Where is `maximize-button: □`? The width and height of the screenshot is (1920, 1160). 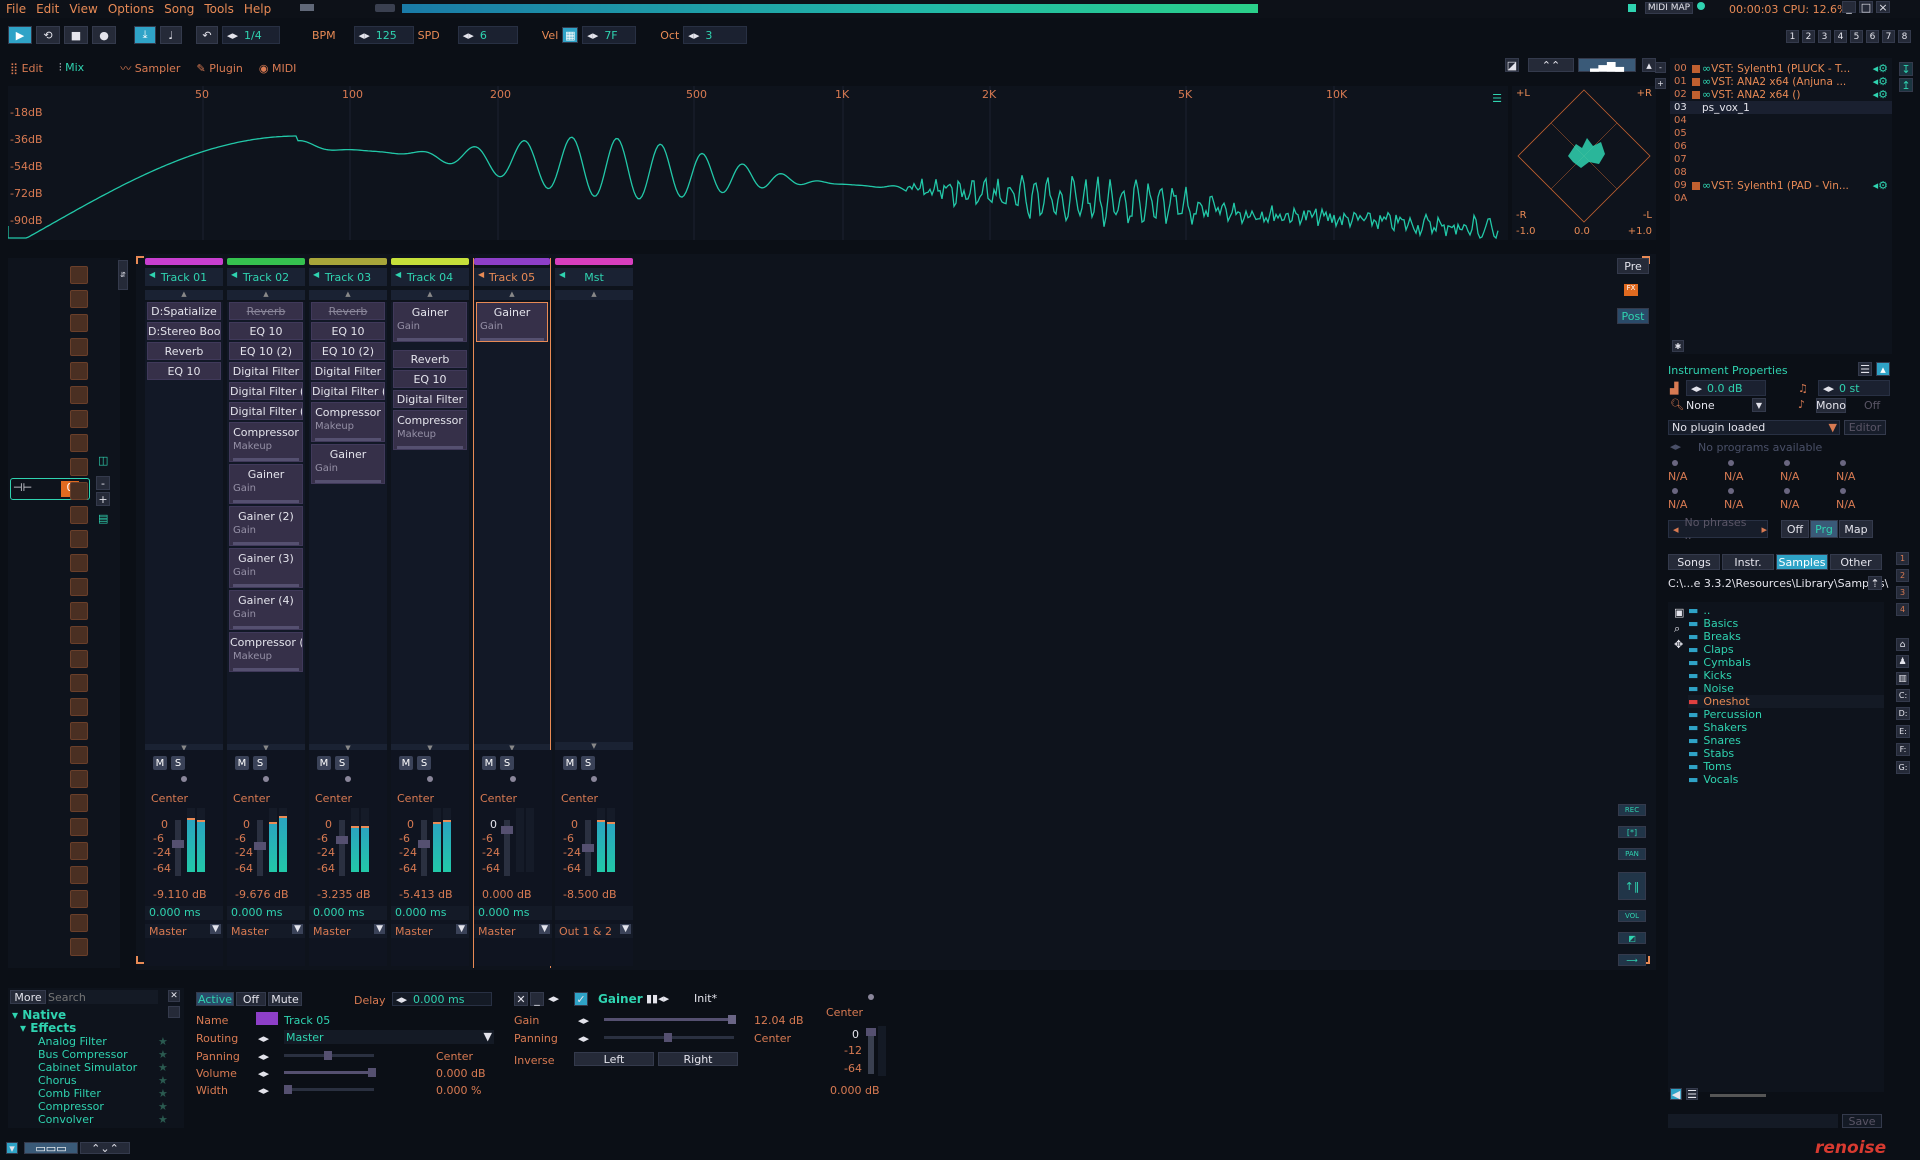 maximize-button: □ is located at coordinates (1866, 7).